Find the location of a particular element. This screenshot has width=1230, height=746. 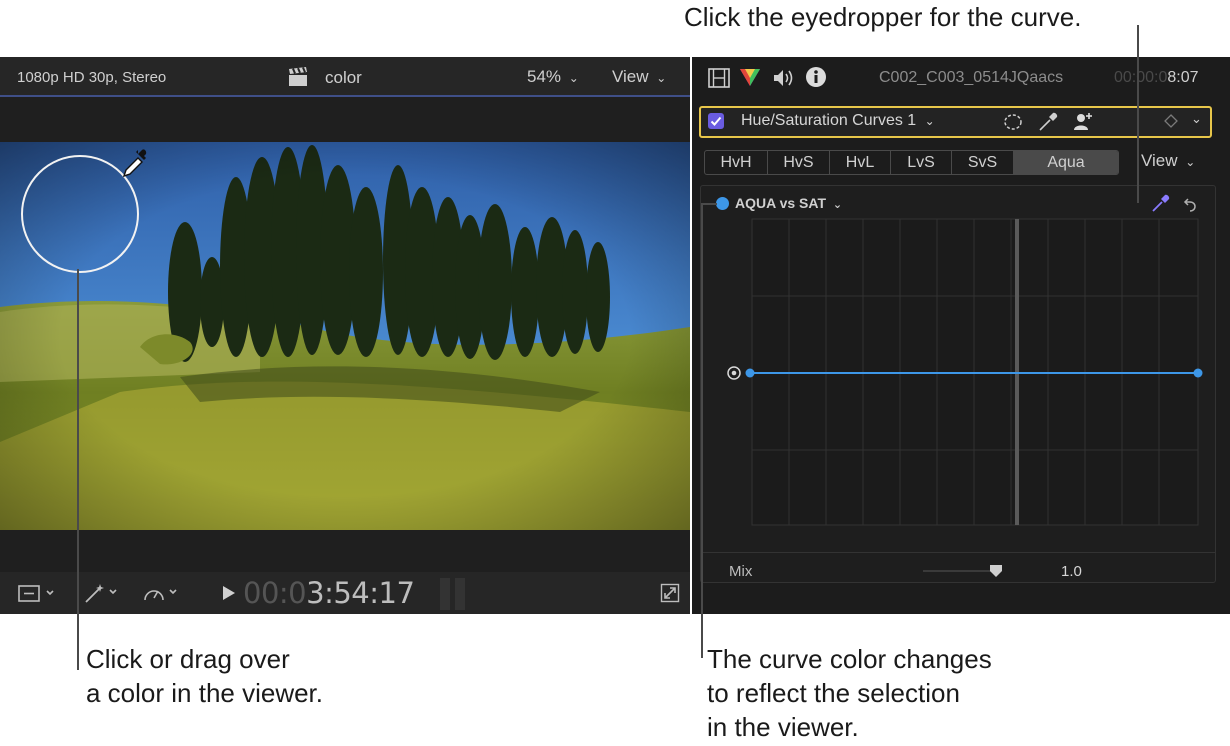

overlay-menu-icon is located at coordinates (37, 596).